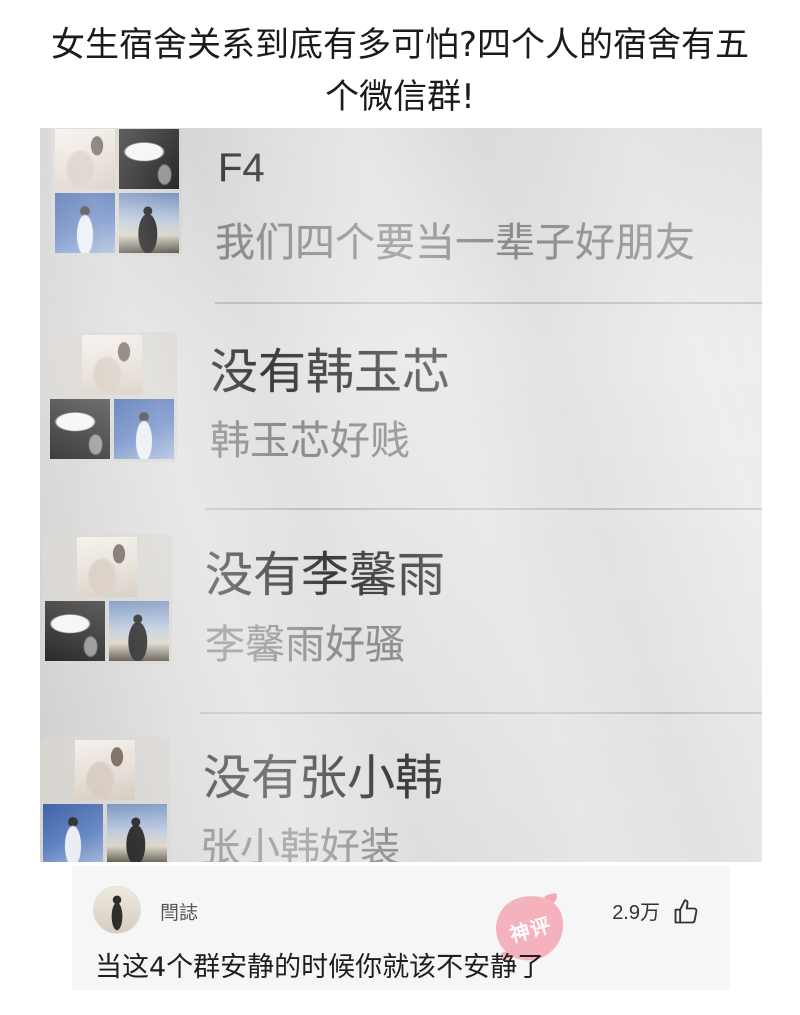  I want to click on group-last-message: 李馨雨好骚, so click(305, 645).